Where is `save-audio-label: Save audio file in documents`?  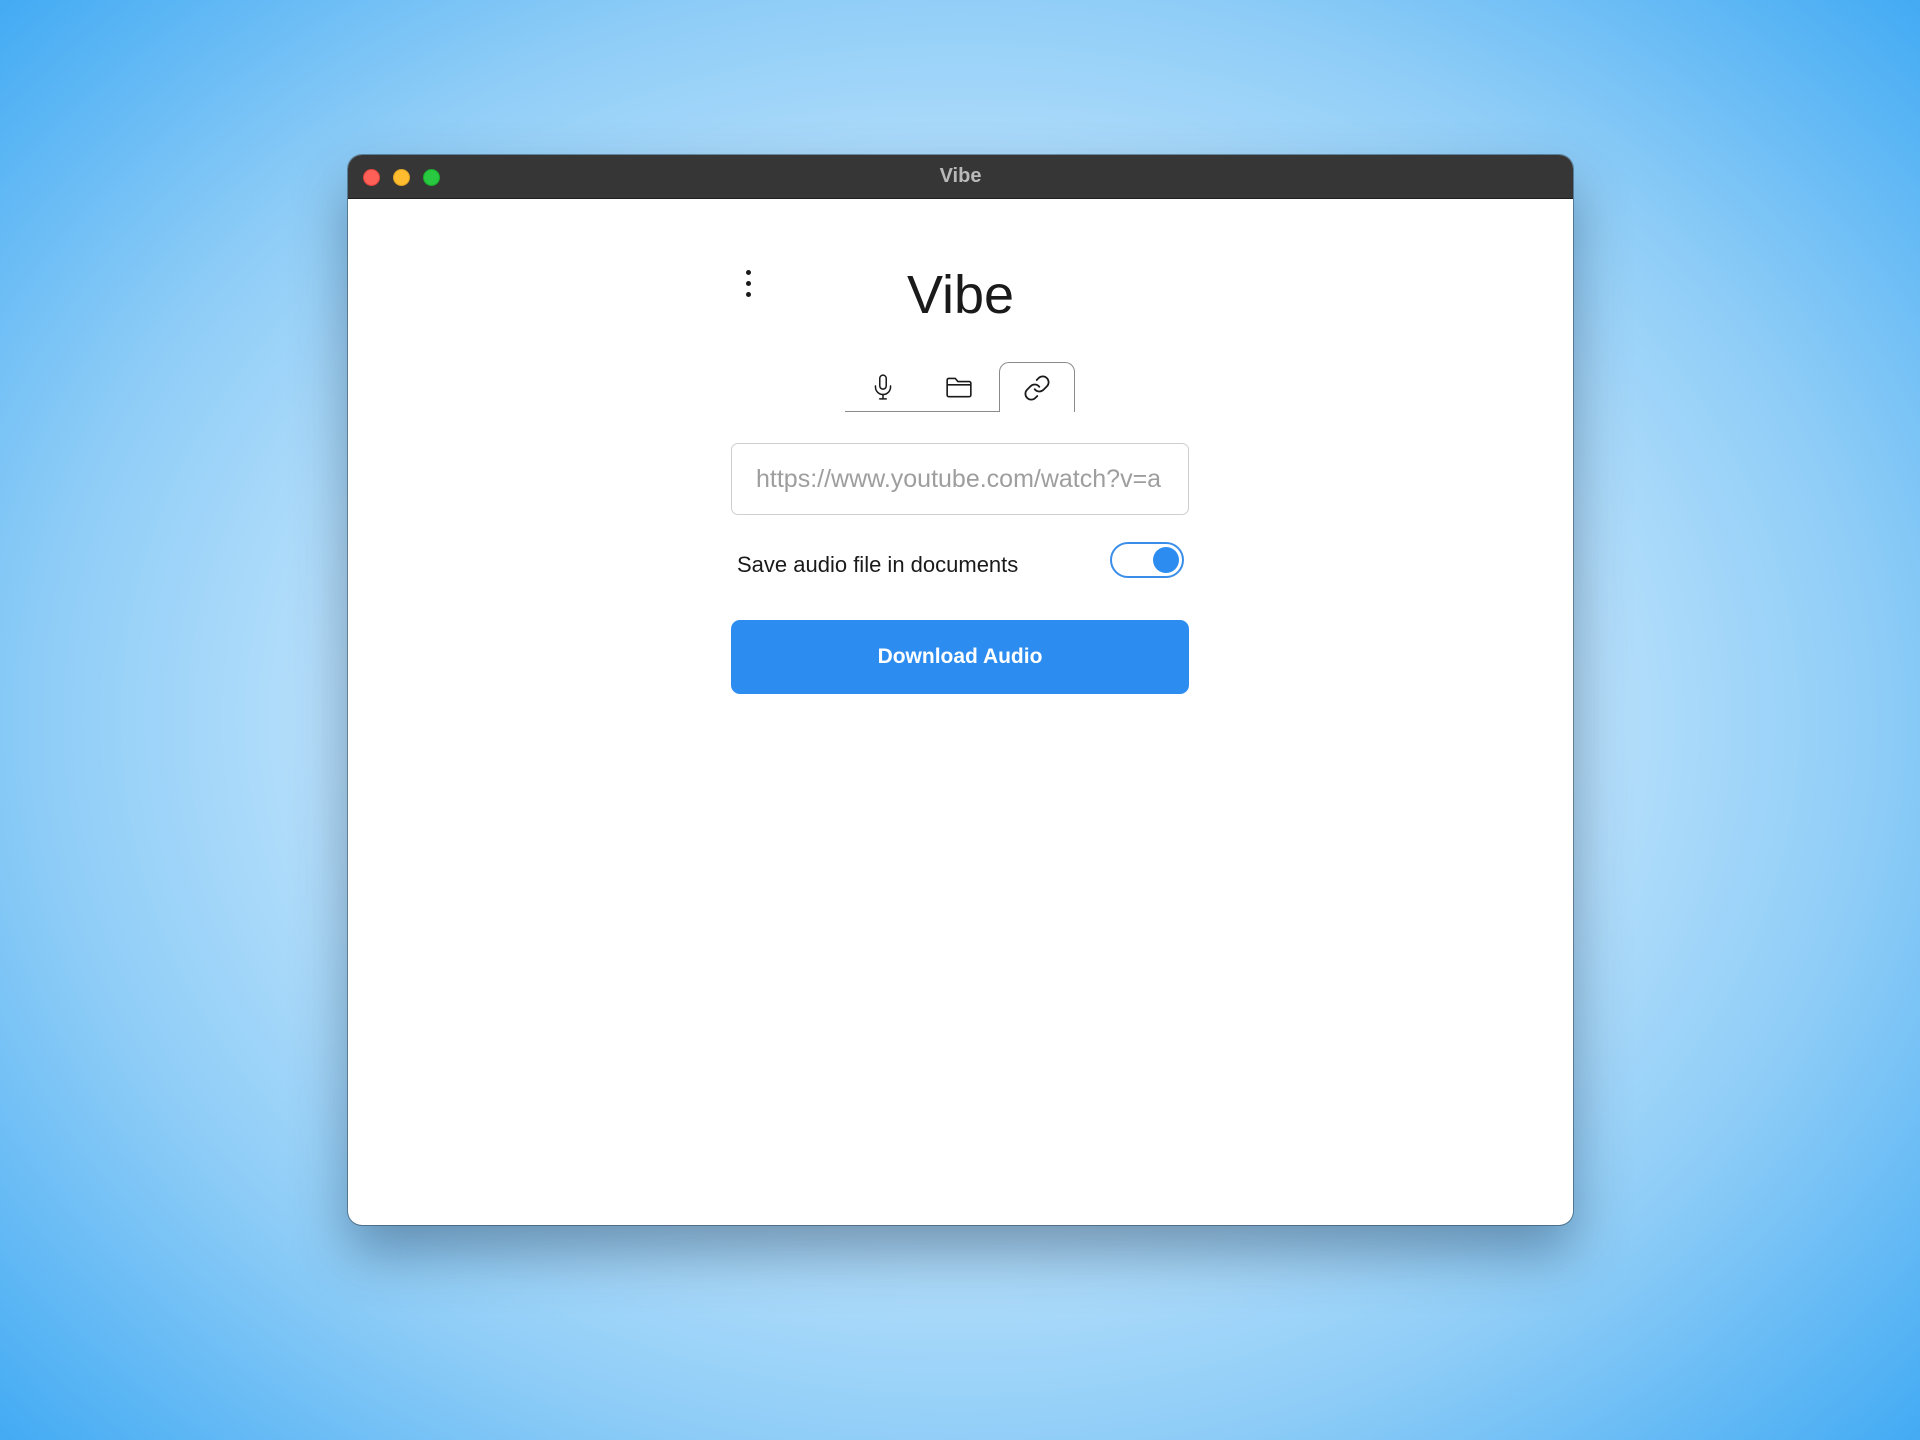 save-audio-label: Save audio file in documents is located at coordinates (878, 564).